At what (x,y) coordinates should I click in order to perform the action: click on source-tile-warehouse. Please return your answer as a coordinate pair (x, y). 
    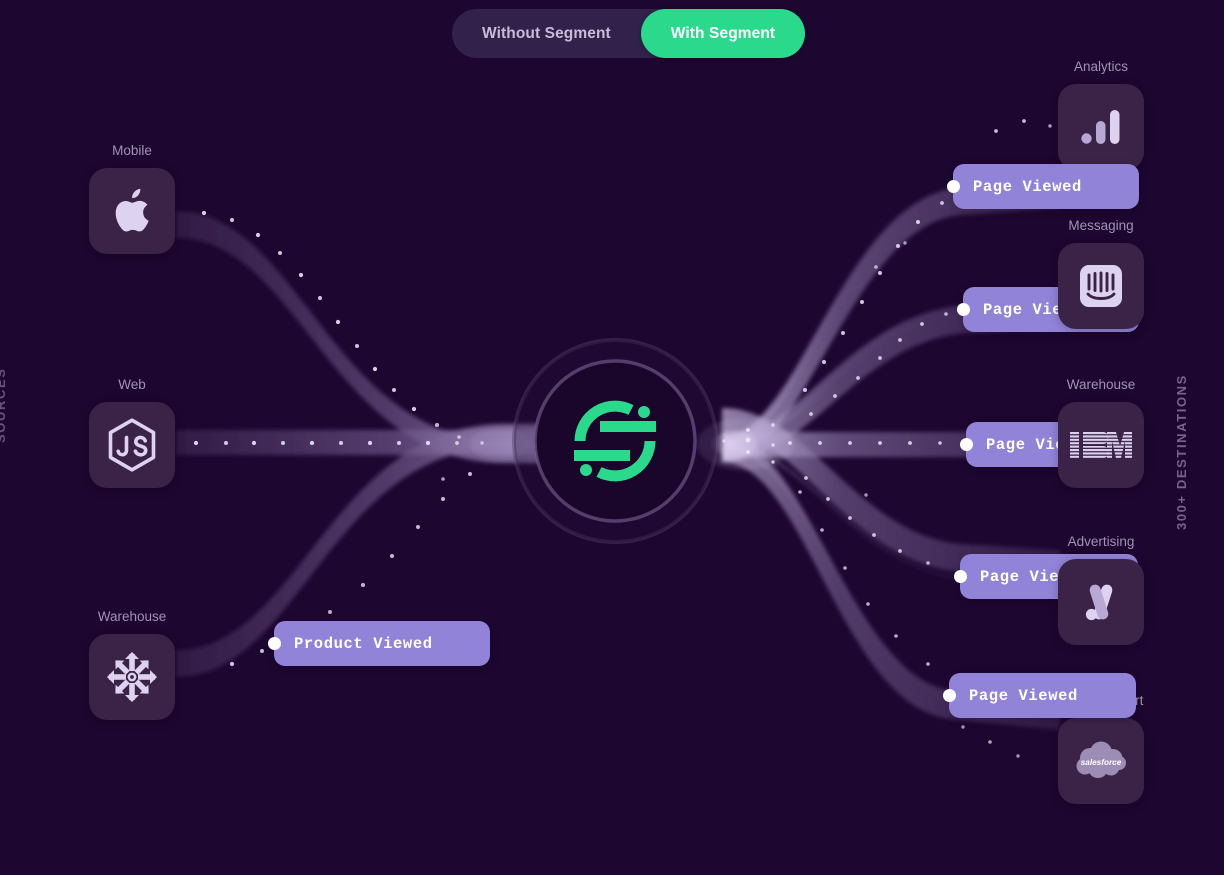
    Looking at the image, I should click on (132, 677).